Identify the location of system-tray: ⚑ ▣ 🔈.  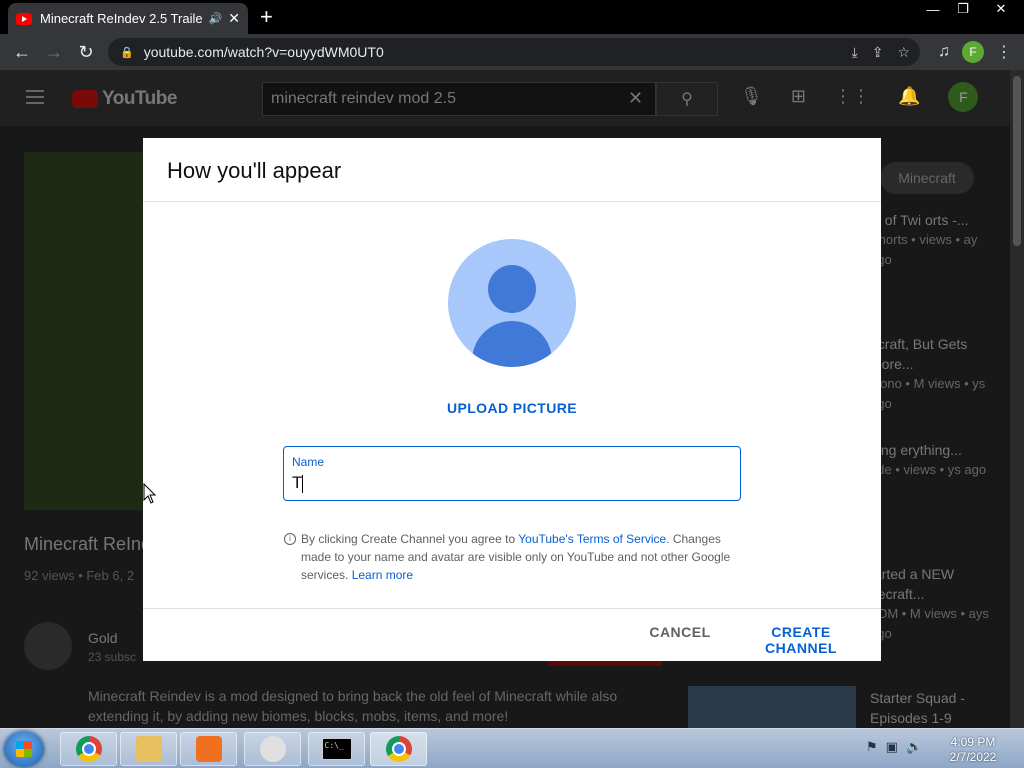
(894, 747).